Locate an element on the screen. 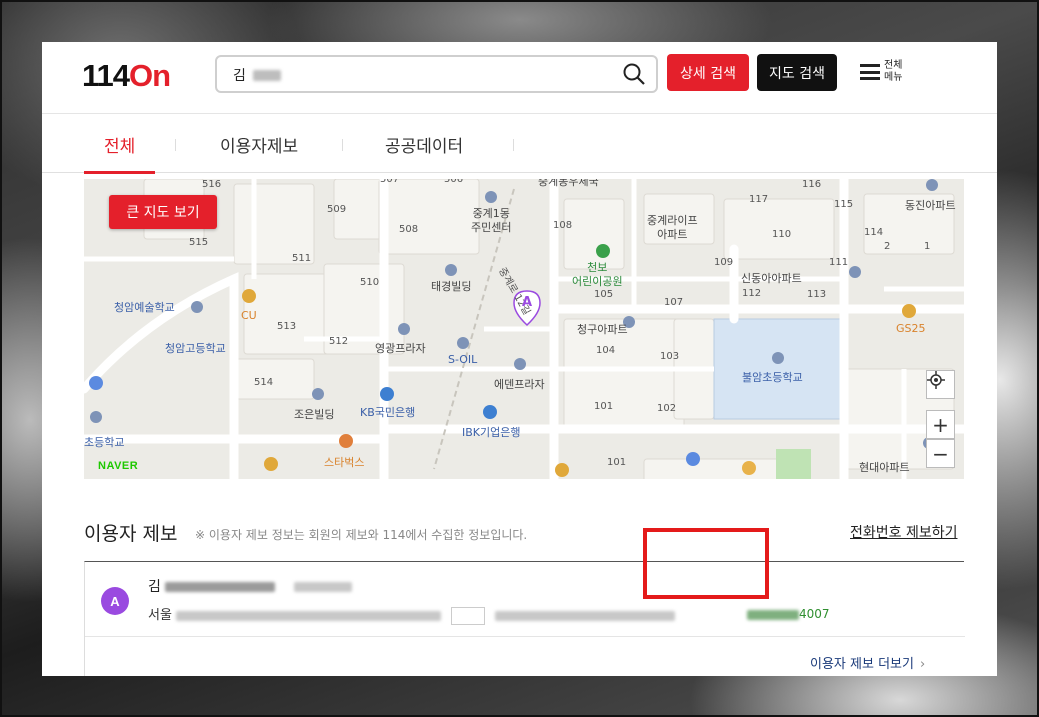 The height and width of the screenshot is (717, 1039). map-label: 514 is located at coordinates (264, 382).